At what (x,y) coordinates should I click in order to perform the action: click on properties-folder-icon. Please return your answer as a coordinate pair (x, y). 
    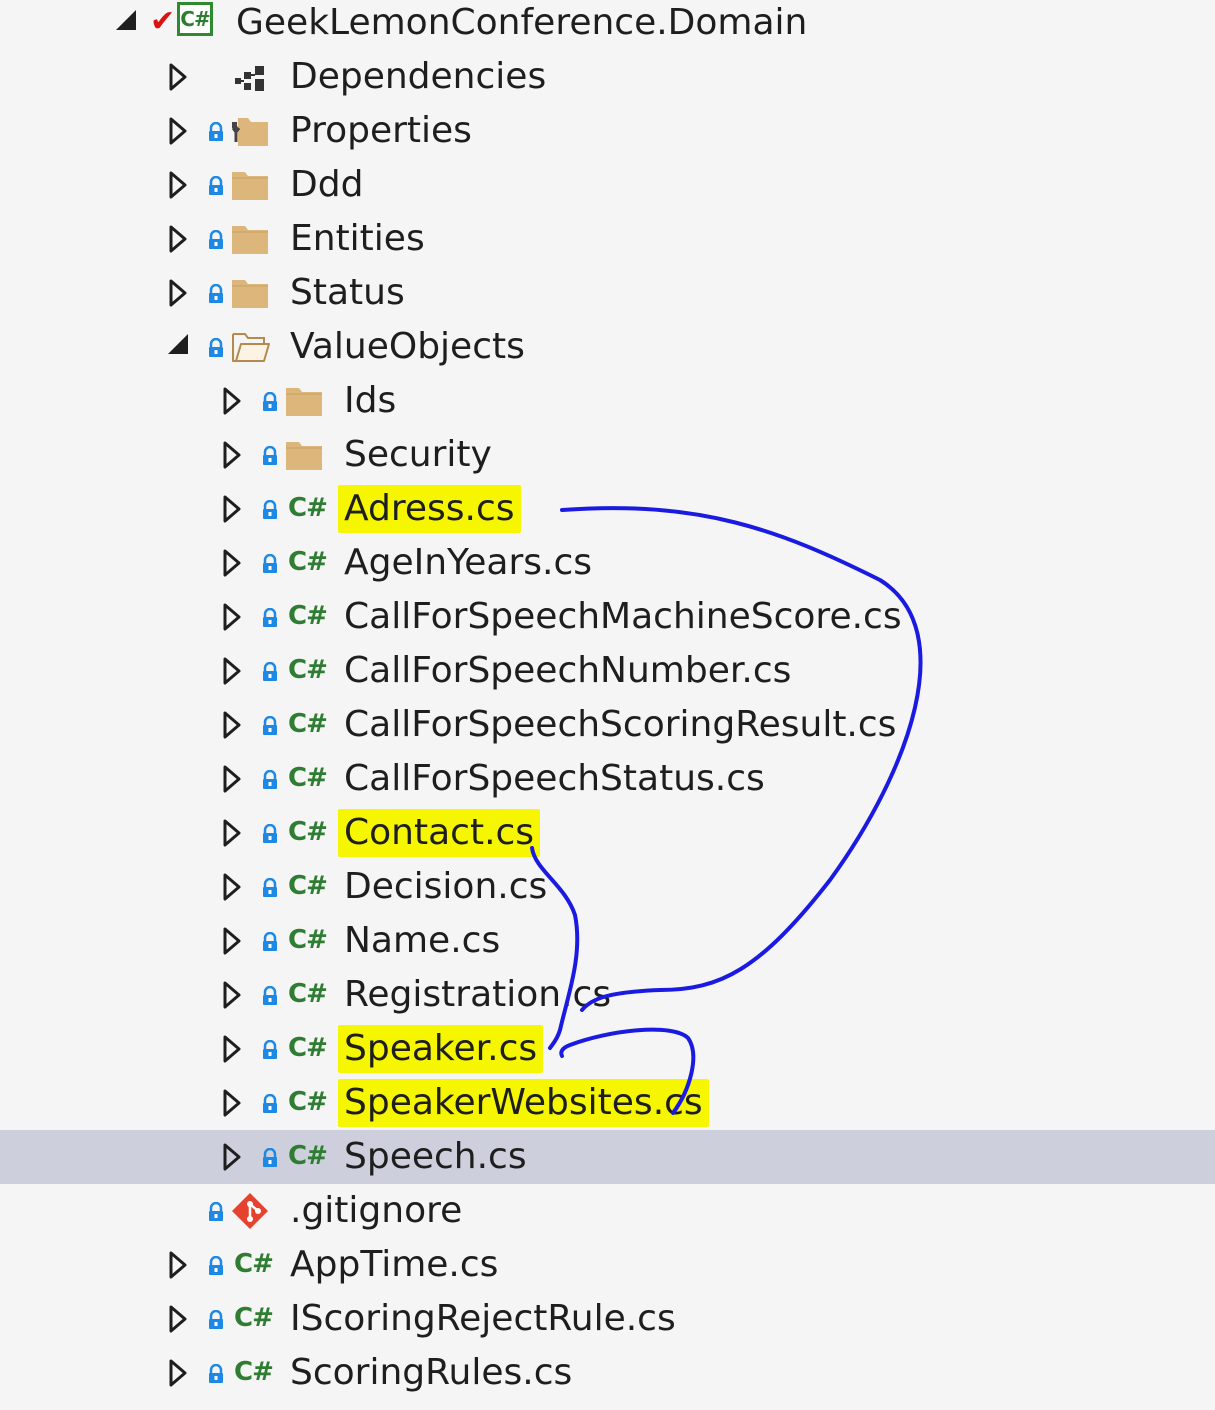
    Looking at the image, I should click on (250, 131).